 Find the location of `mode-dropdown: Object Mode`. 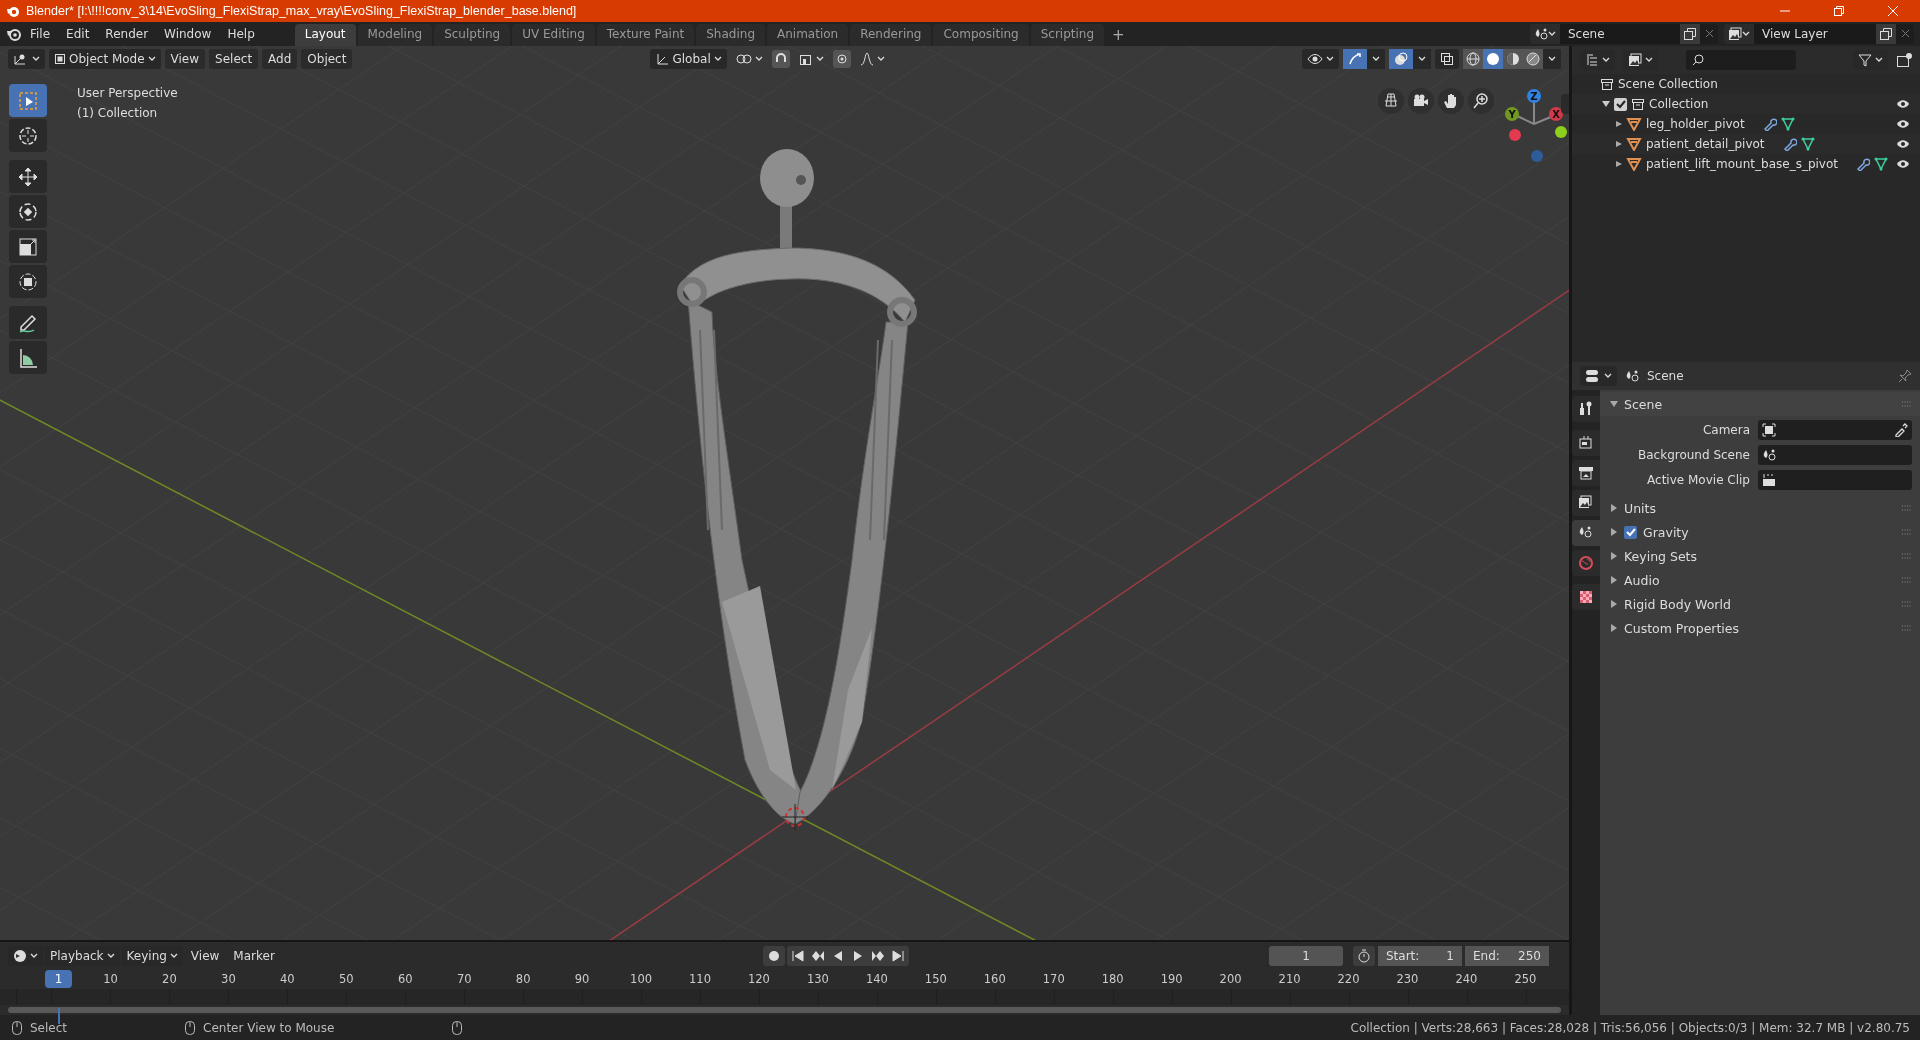

mode-dropdown: Object Mode is located at coordinates (105, 59).